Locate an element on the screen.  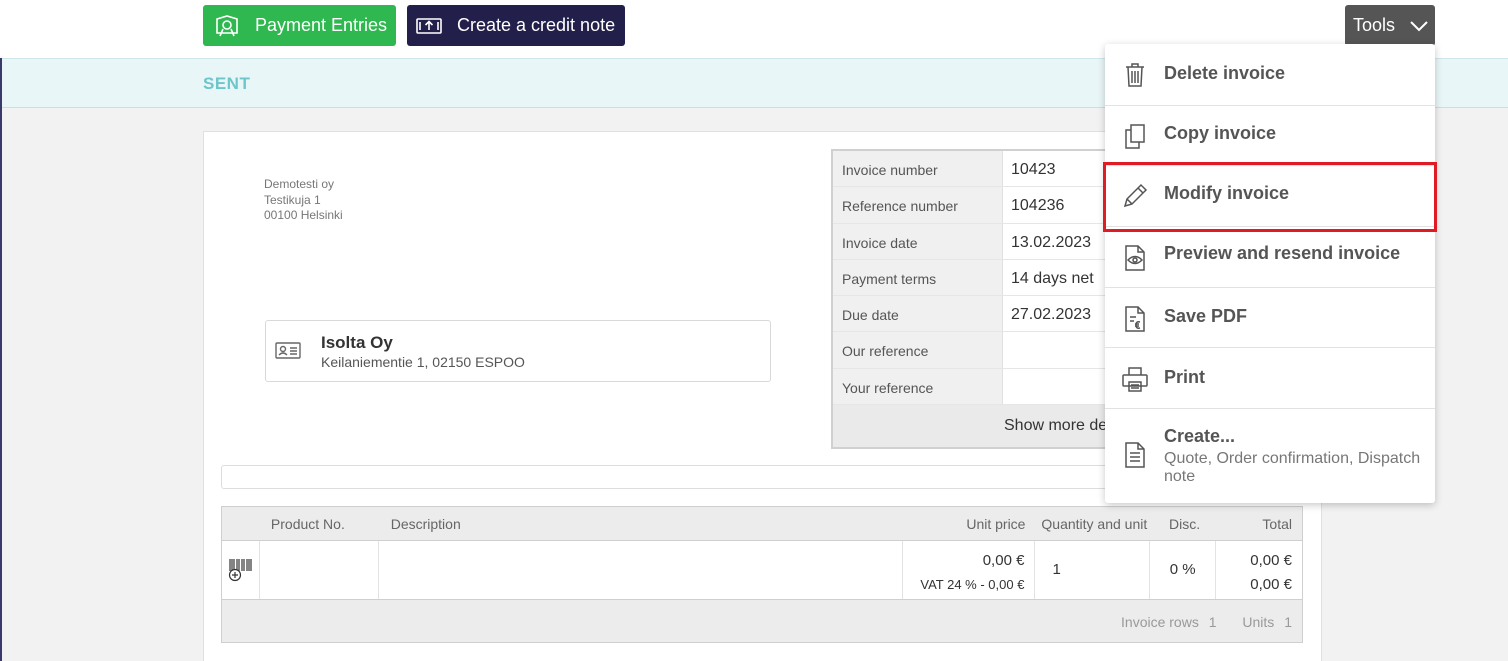
payment-entries-button: Payment Entries is located at coordinates (299, 25).